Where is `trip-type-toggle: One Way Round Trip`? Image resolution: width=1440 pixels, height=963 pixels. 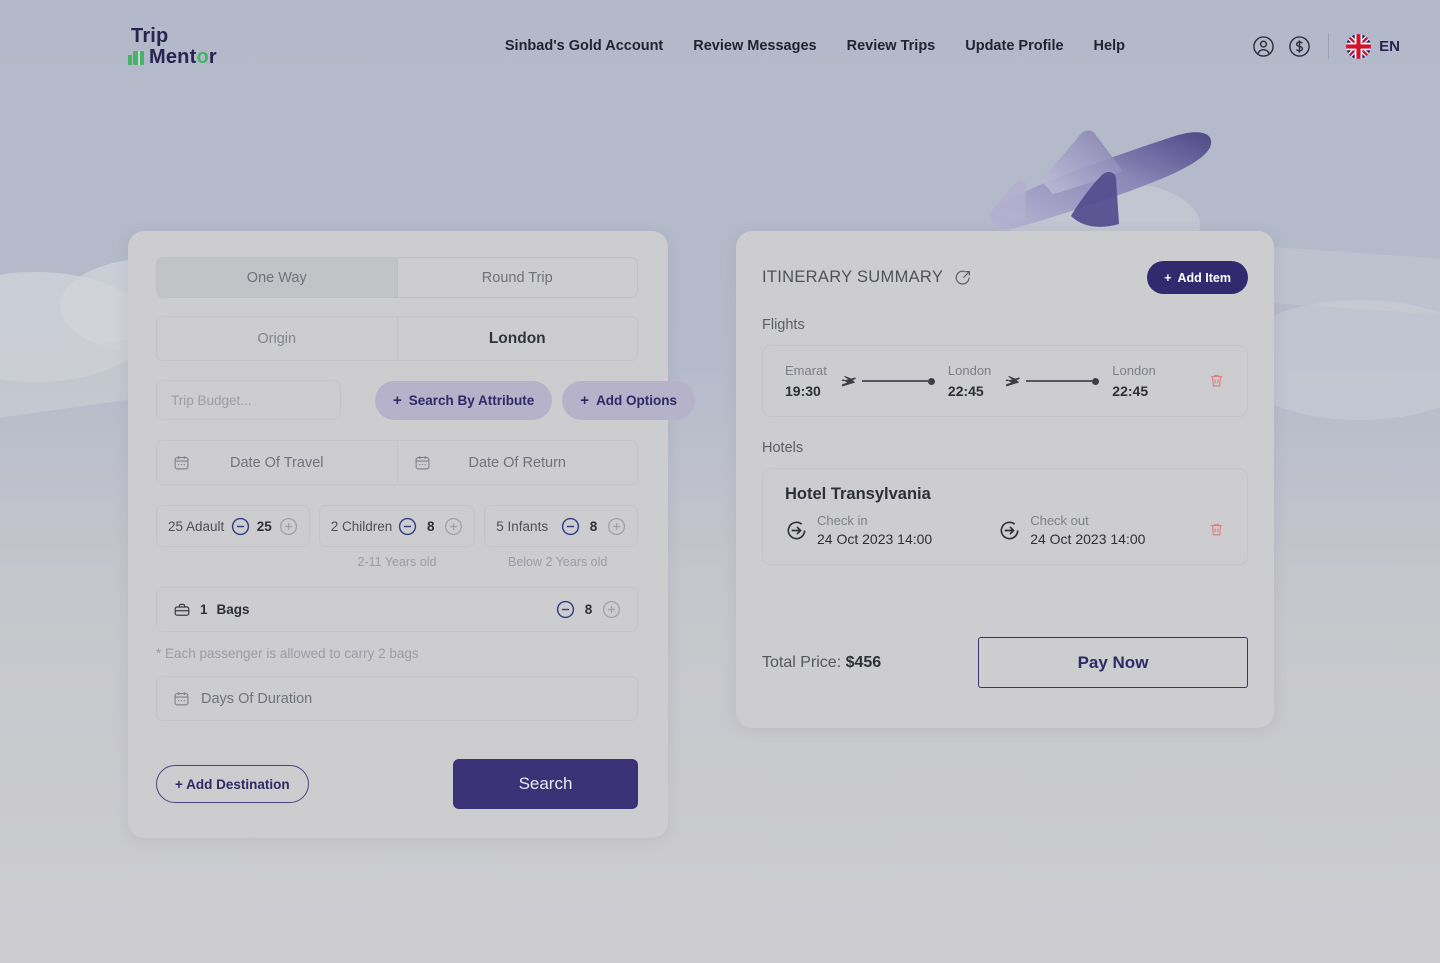
trip-type-toggle: One Way Round Trip is located at coordinates (397, 277).